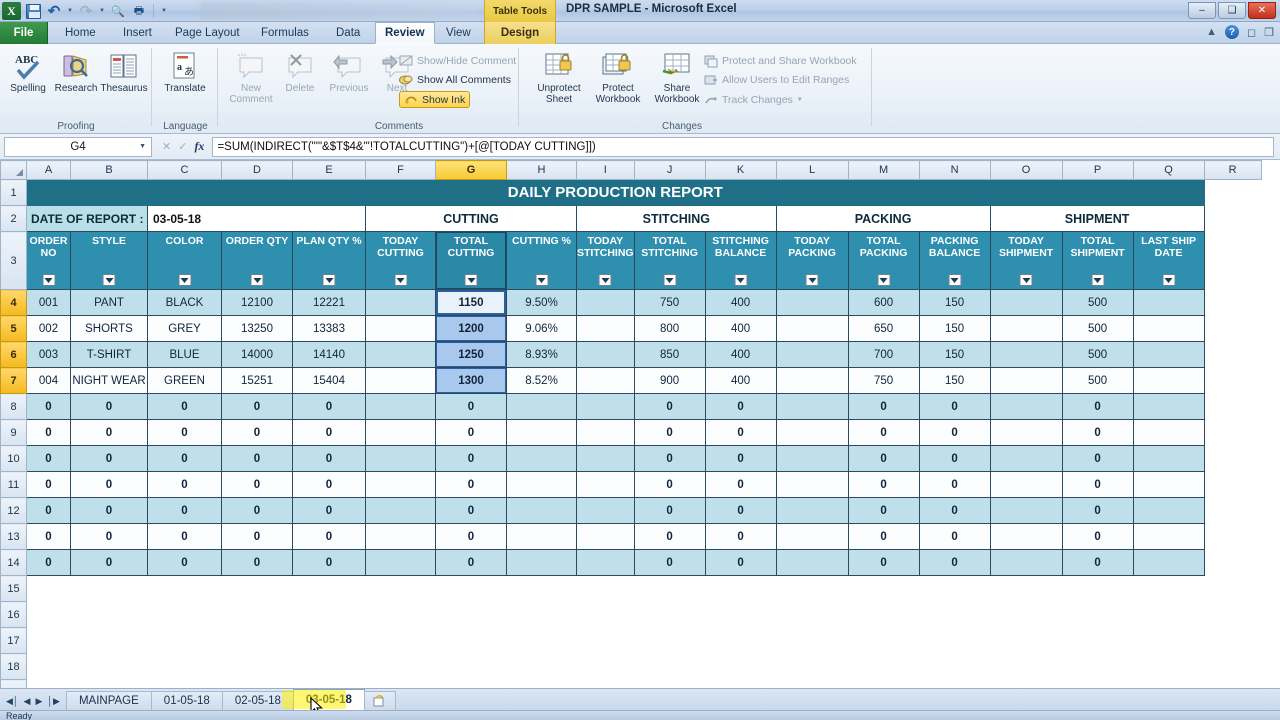 This screenshot has width=1280, height=720. I want to click on th-last-ship-date: LAST SHIP DATE, so click(1168, 260).